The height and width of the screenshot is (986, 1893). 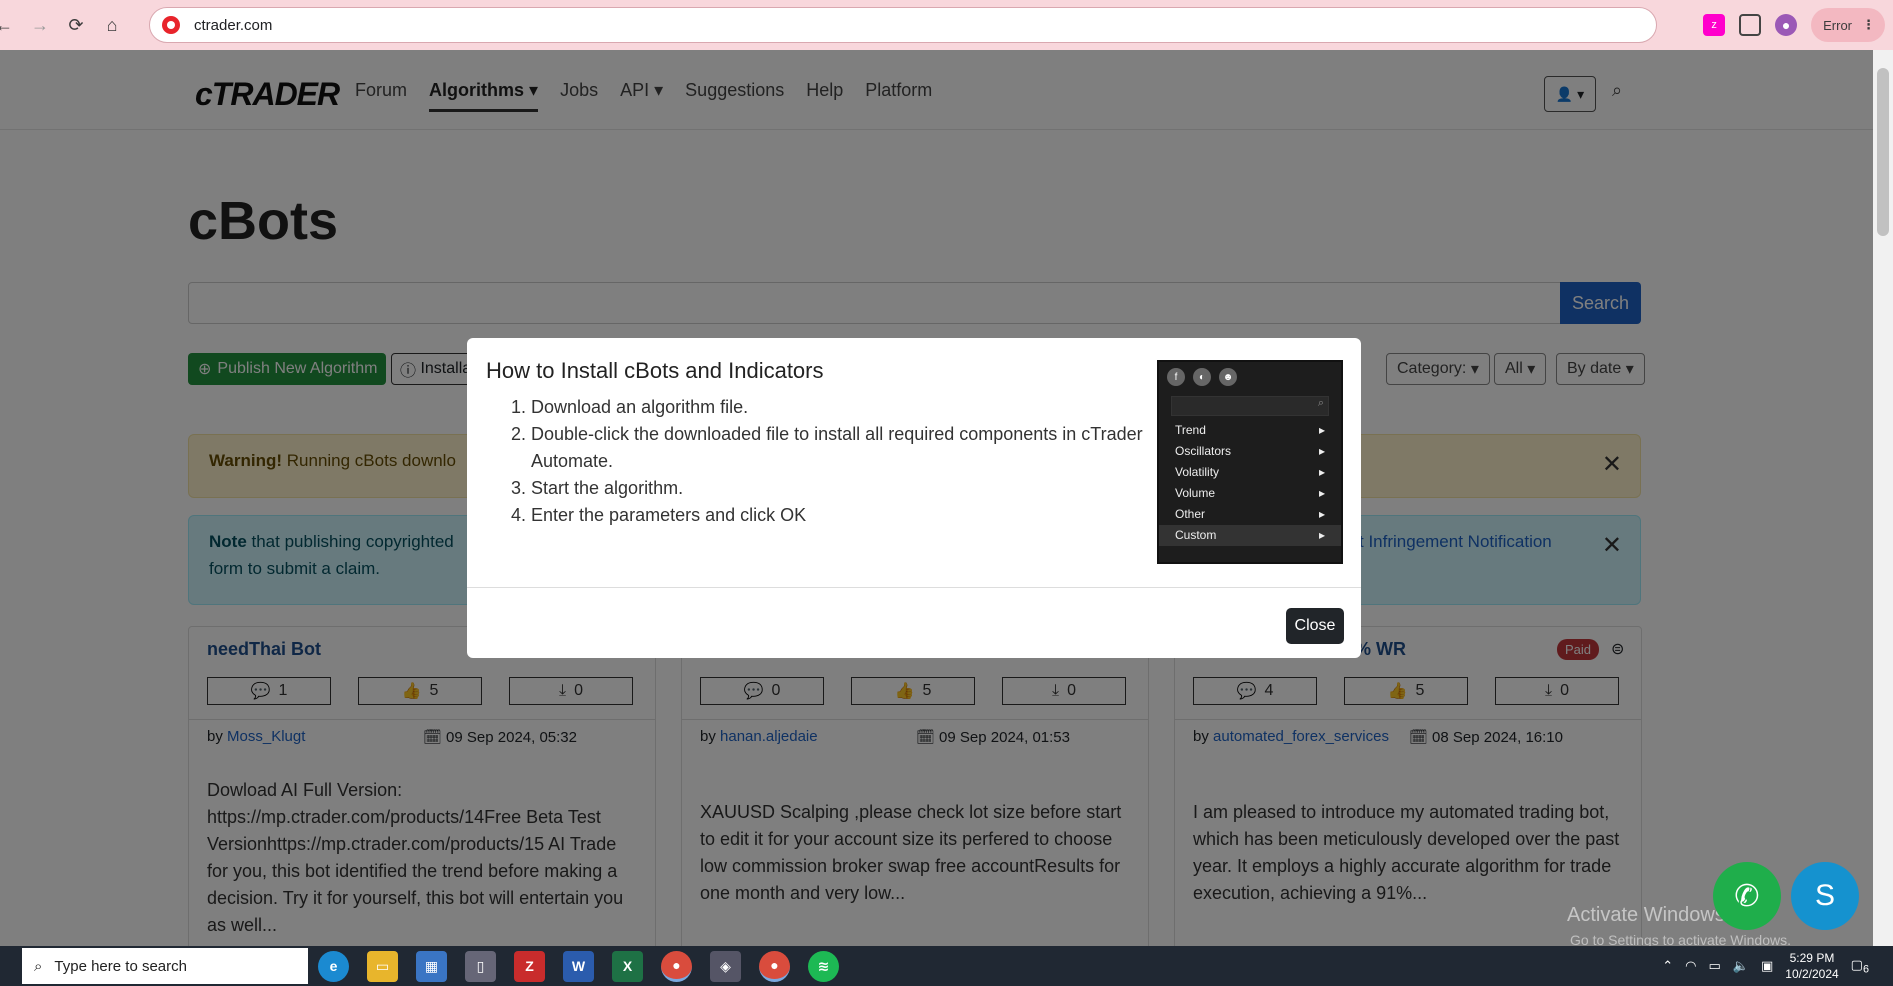 What do you see at coordinates (1196, 535) in the screenshot?
I see `menu-item-label: Custom` at bounding box center [1196, 535].